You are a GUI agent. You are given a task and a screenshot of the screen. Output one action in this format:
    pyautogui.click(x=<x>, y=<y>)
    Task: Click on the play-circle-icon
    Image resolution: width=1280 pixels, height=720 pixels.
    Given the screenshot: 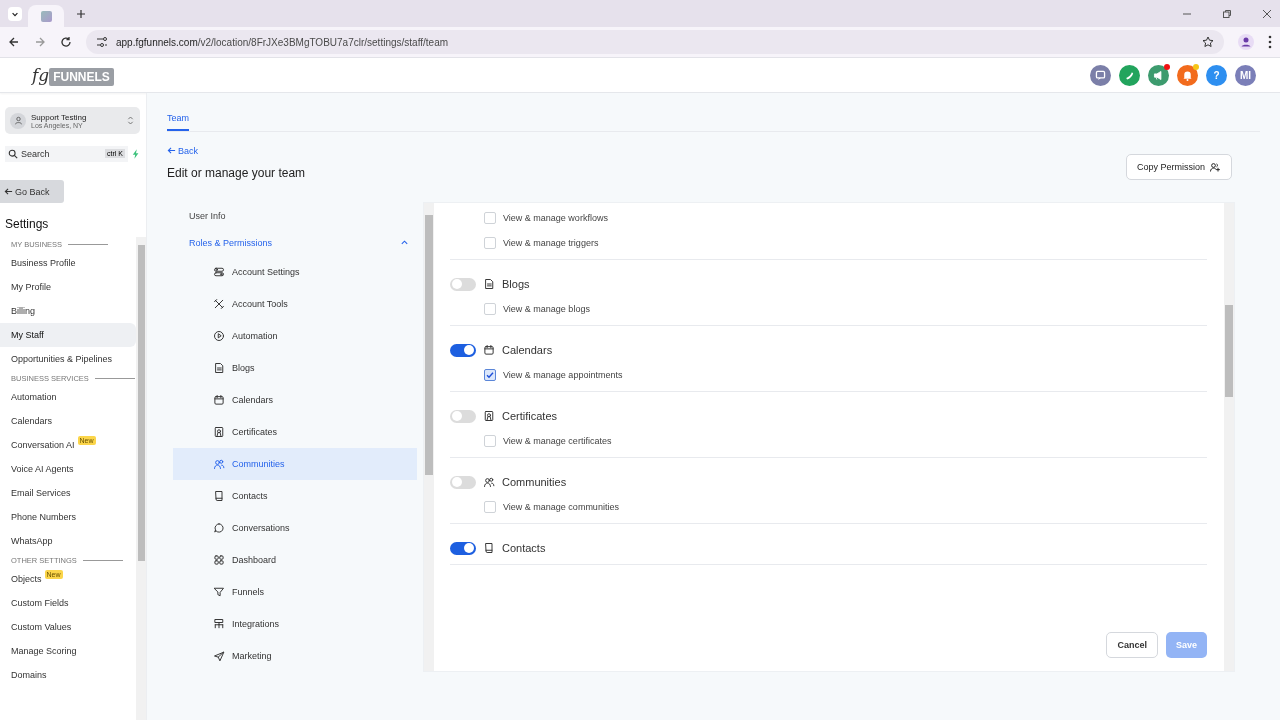 What is the action you would take?
    pyautogui.click(x=219, y=336)
    